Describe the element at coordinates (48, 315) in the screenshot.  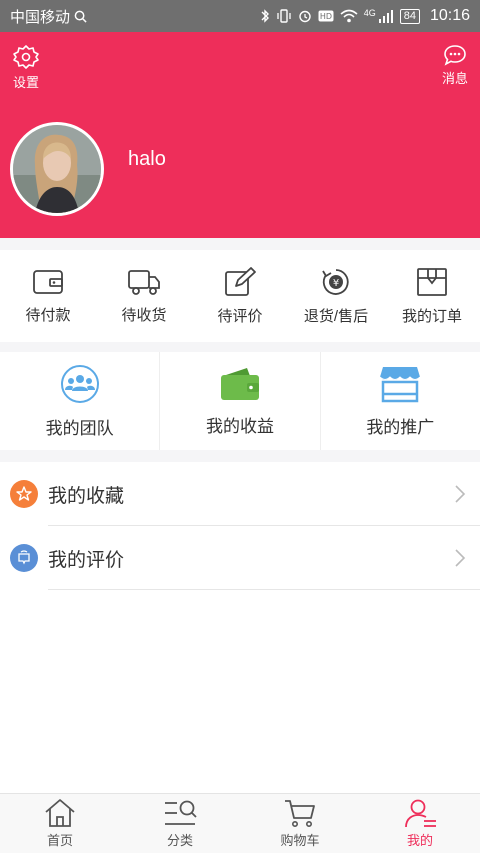
I see `order-label: 待付款` at that location.